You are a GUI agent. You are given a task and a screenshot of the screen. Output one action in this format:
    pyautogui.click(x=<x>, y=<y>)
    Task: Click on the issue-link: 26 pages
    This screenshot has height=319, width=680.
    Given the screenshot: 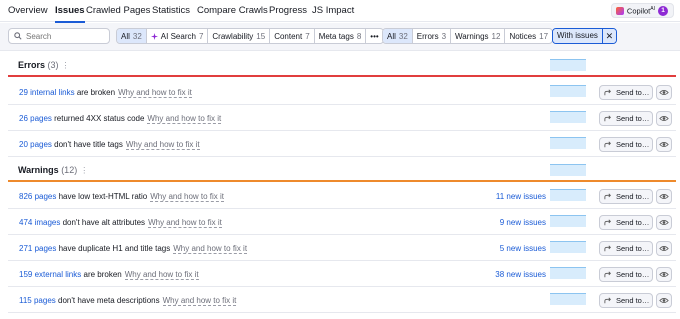 What is the action you would take?
    pyautogui.click(x=35, y=118)
    